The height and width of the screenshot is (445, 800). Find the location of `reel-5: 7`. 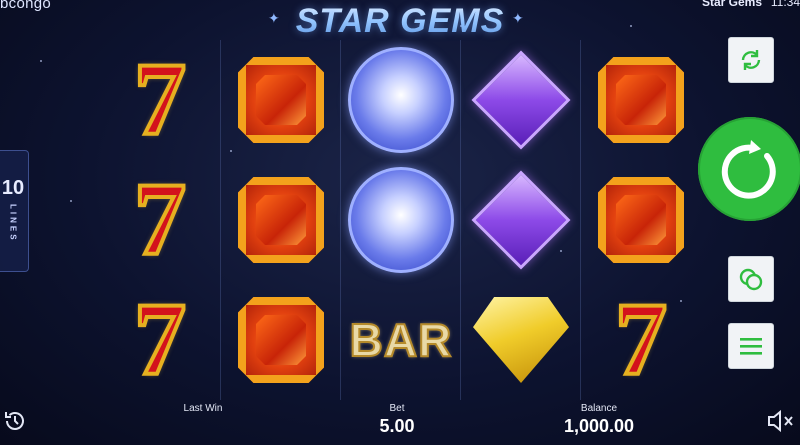

reel-5: 7 is located at coordinates (640, 220).